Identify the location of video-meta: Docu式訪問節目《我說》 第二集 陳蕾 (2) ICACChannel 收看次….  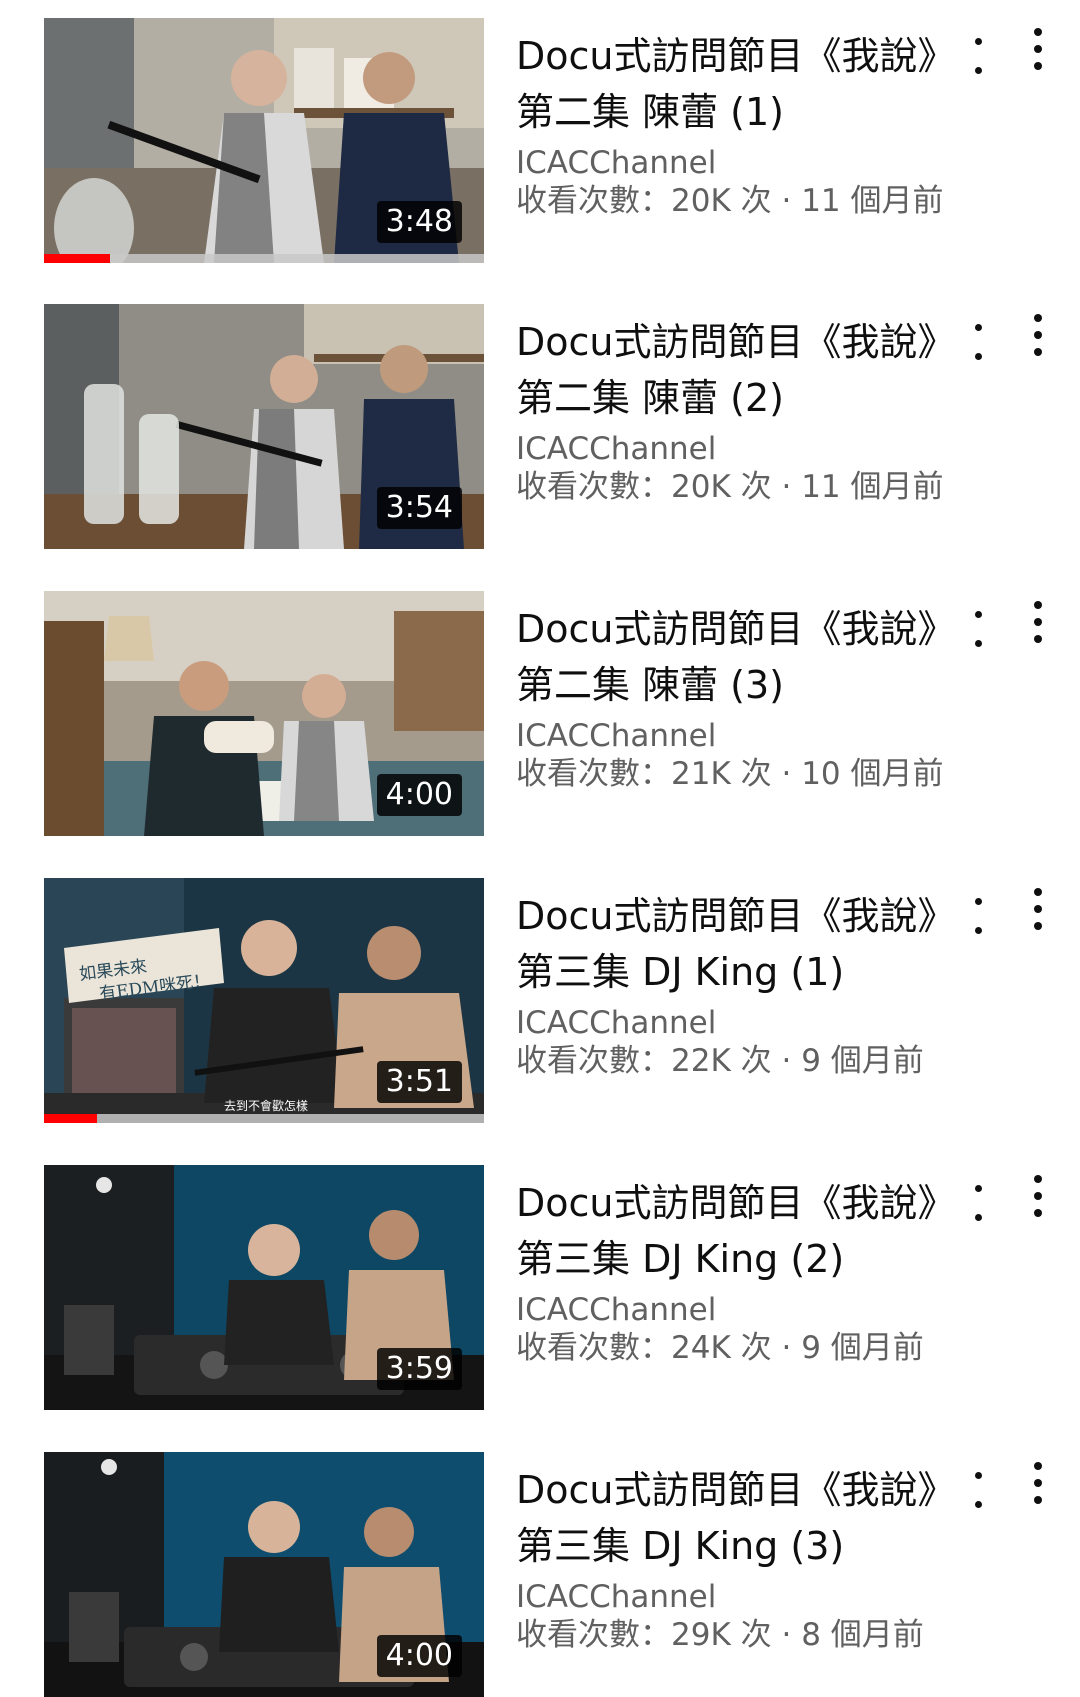
(736, 410).